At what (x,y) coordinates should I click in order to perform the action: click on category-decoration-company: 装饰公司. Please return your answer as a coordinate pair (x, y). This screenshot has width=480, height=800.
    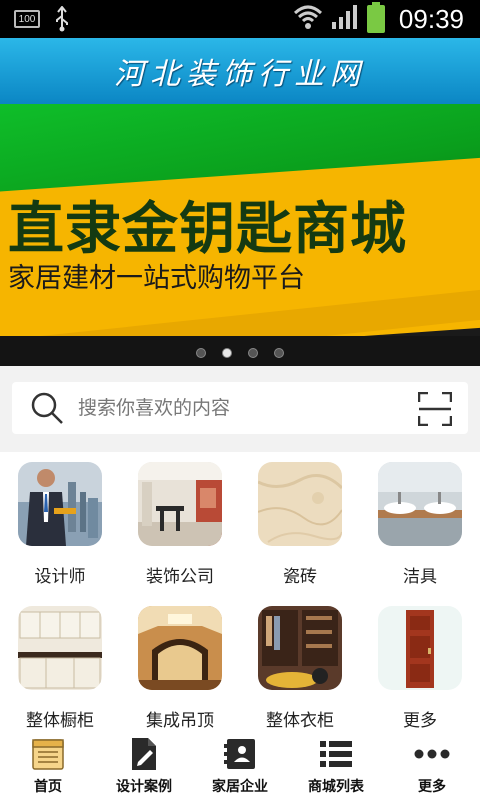
    Looking at the image, I should click on (180, 523).